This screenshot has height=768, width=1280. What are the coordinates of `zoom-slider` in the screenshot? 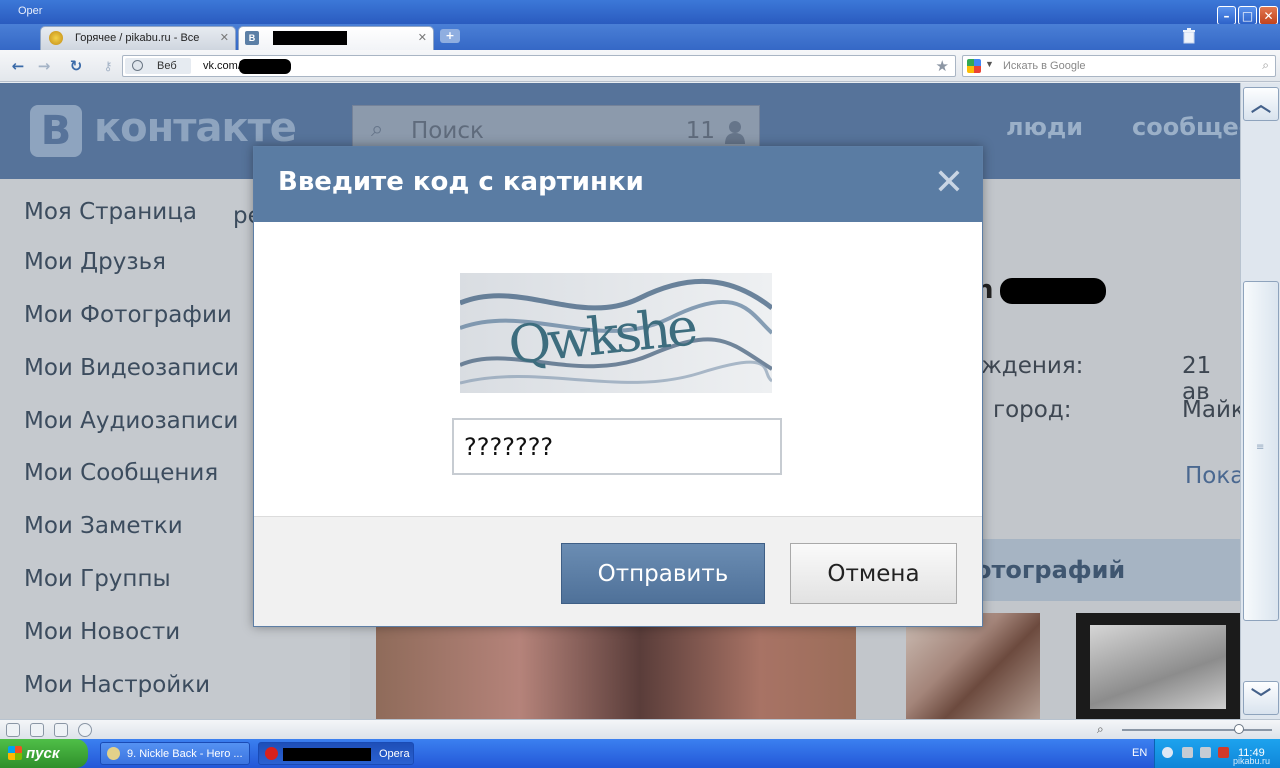 It's located at (1197, 730).